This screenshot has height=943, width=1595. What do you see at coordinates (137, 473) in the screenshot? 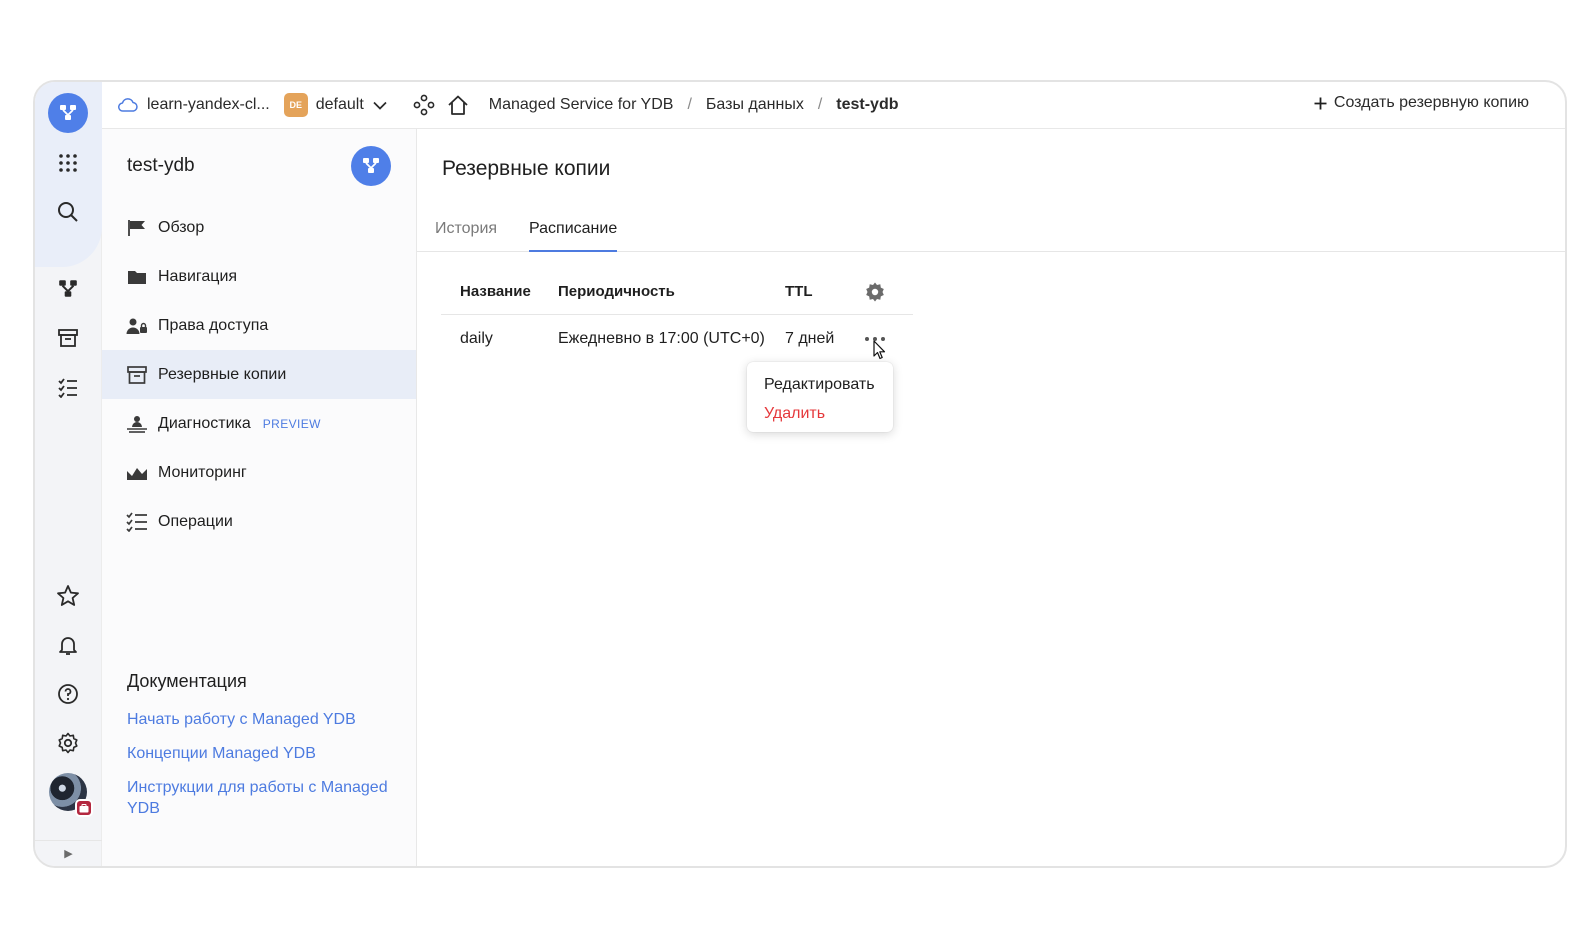
I see `chart-icon` at bounding box center [137, 473].